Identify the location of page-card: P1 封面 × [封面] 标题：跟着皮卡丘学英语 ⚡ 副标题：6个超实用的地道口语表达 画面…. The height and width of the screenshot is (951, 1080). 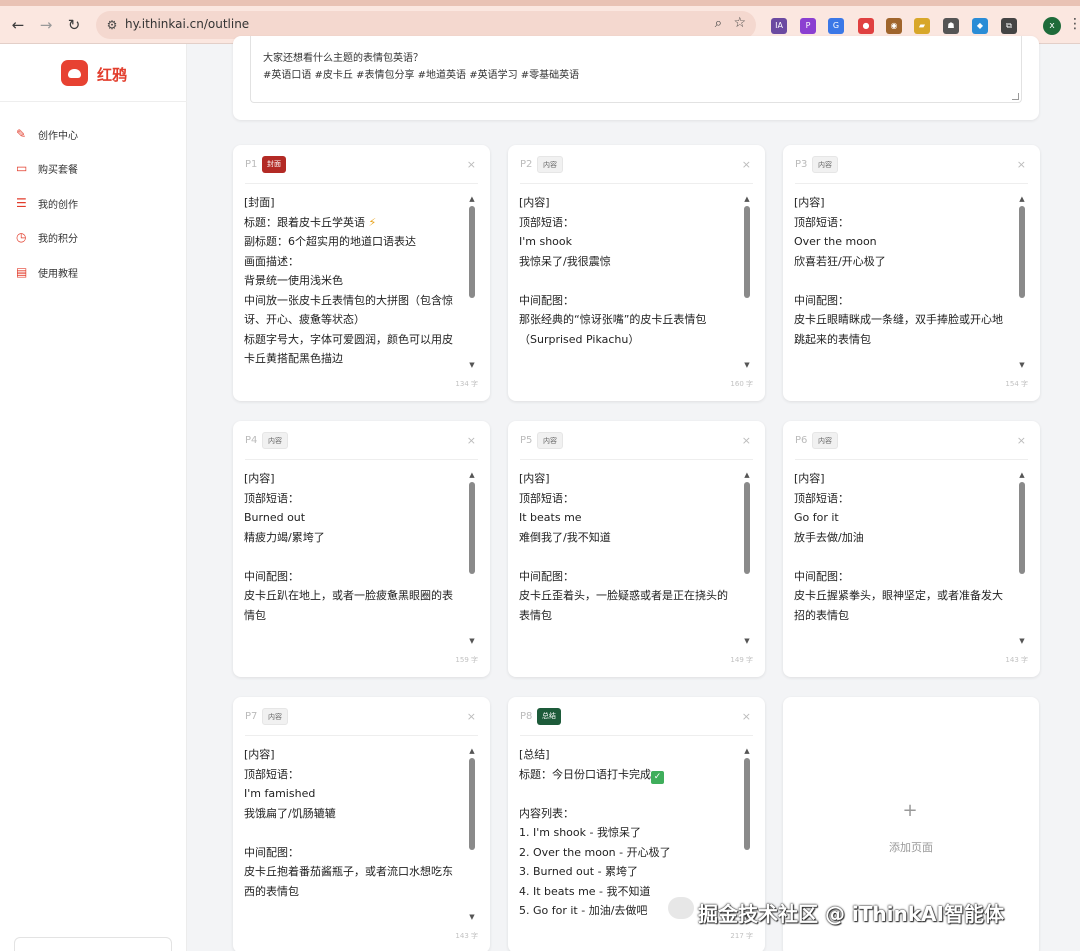
(361, 273).